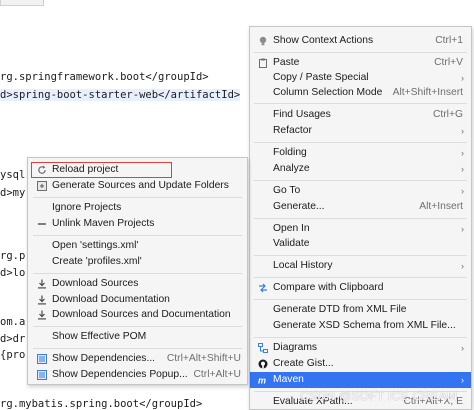 This screenshot has height=410, width=474. I want to click on watermark: CSDN @SOFT ICE CREAM, so click(379, 396).